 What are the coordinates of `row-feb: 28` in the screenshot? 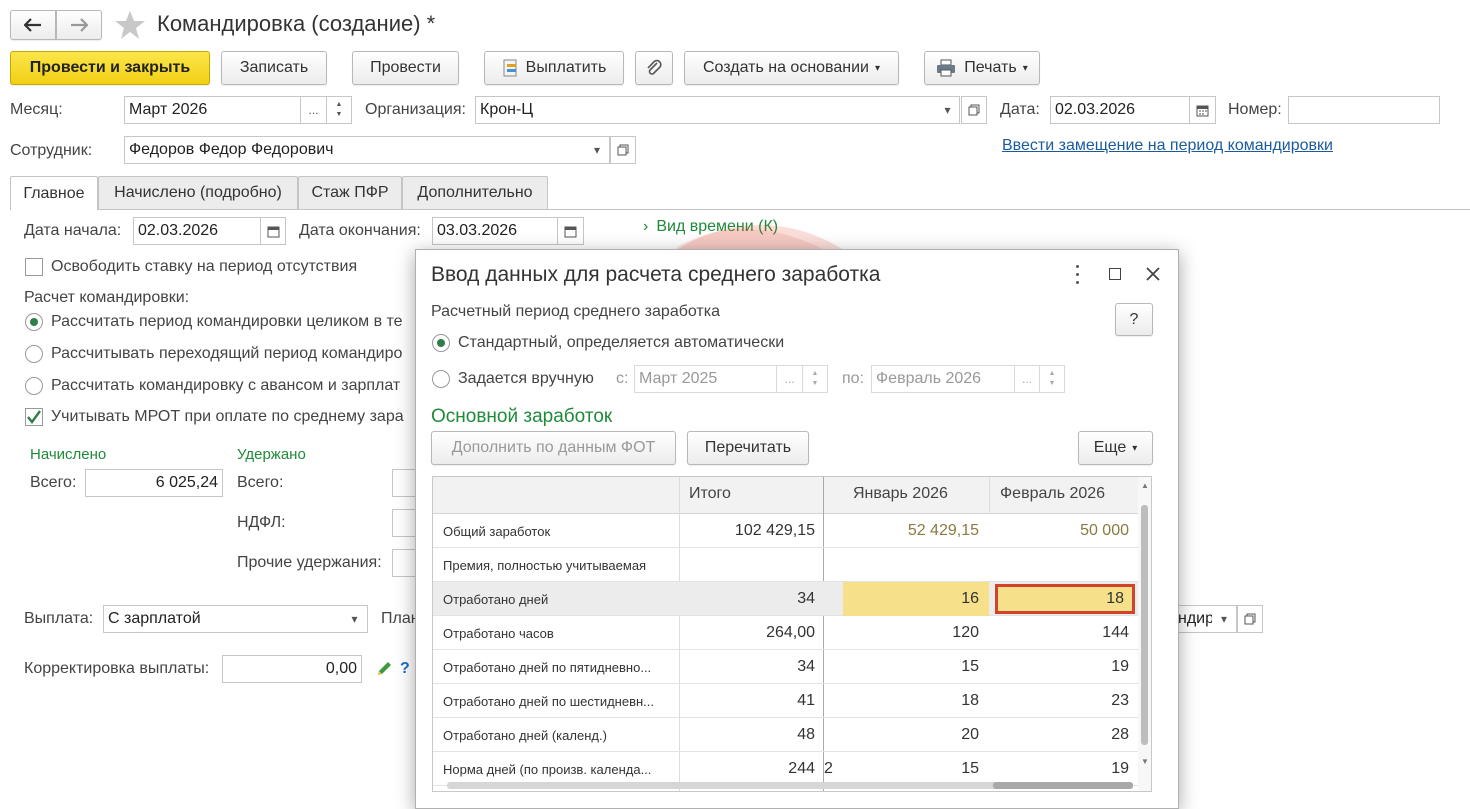 It's located at (1059, 735).